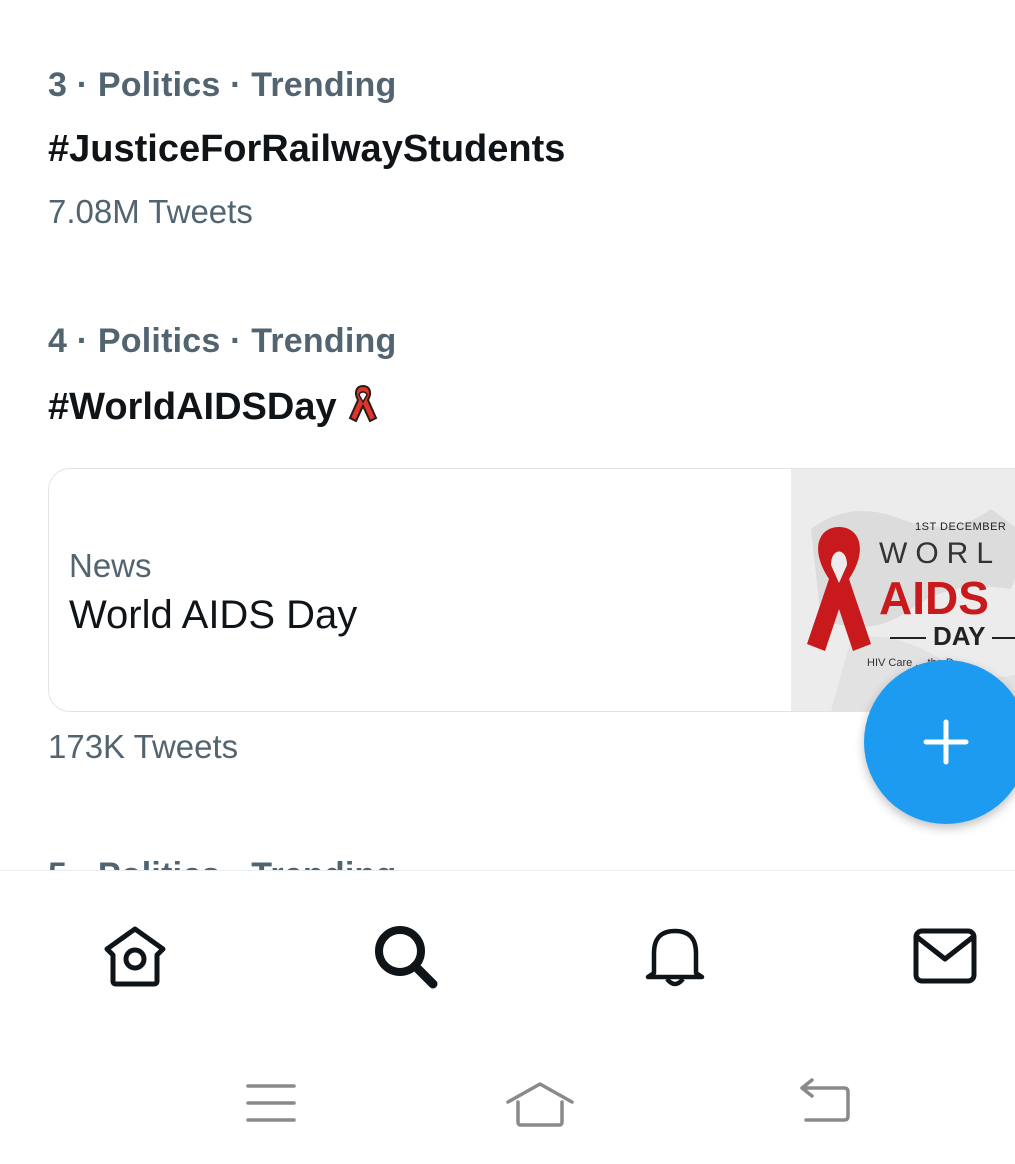 Image resolution: width=1015 pixels, height=1164 pixels. I want to click on trend-tweet-count: 173K Tweets, so click(143, 746).